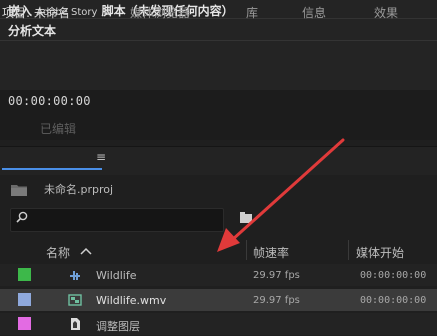 The image size is (437, 336). What do you see at coordinates (386, 12) in the screenshot?
I see `tab-effects: 效果` at bounding box center [386, 12].